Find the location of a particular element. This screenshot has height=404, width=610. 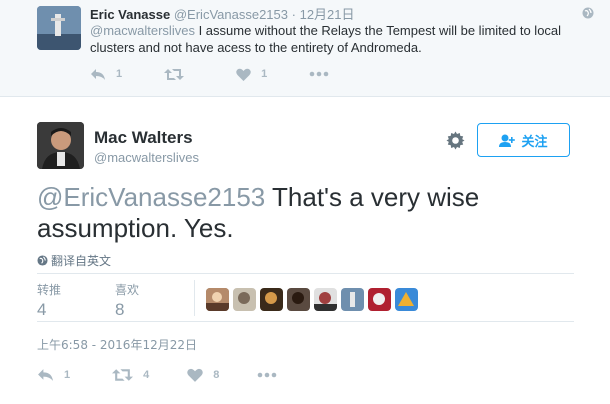

liker-avatars is located at coordinates (314, 299).